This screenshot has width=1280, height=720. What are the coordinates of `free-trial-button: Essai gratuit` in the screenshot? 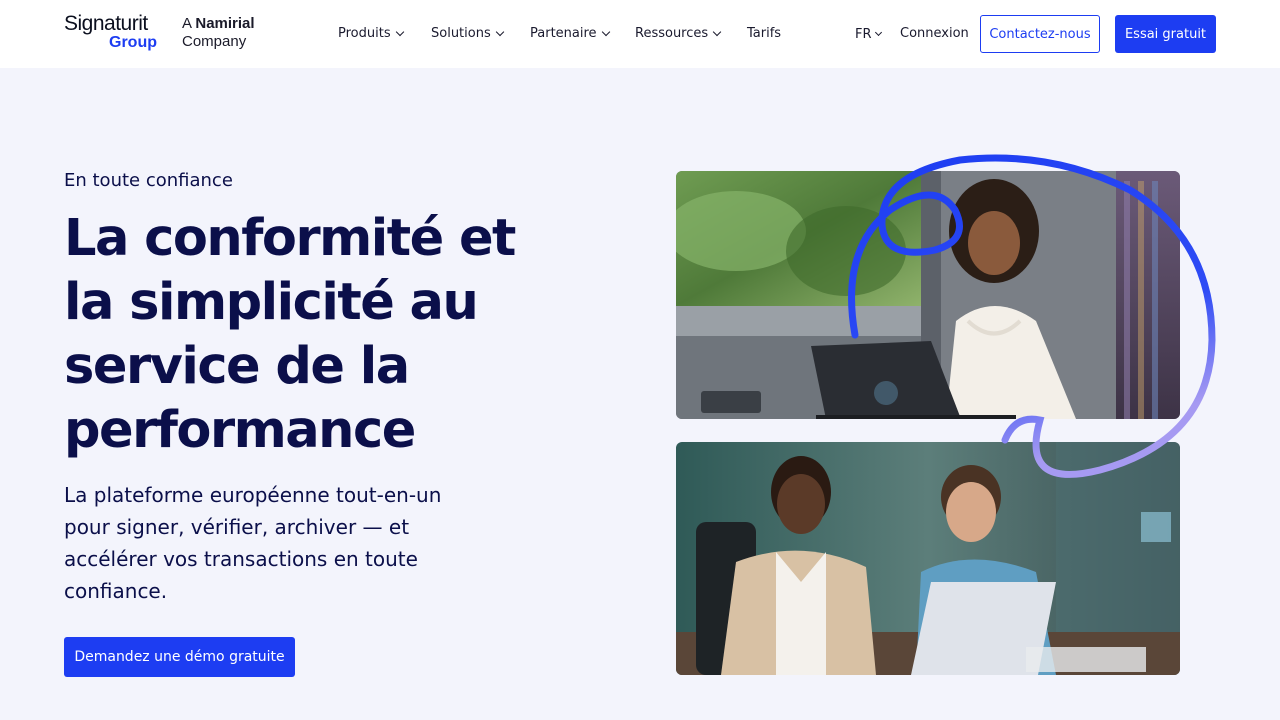 It's located at (1165, 34).